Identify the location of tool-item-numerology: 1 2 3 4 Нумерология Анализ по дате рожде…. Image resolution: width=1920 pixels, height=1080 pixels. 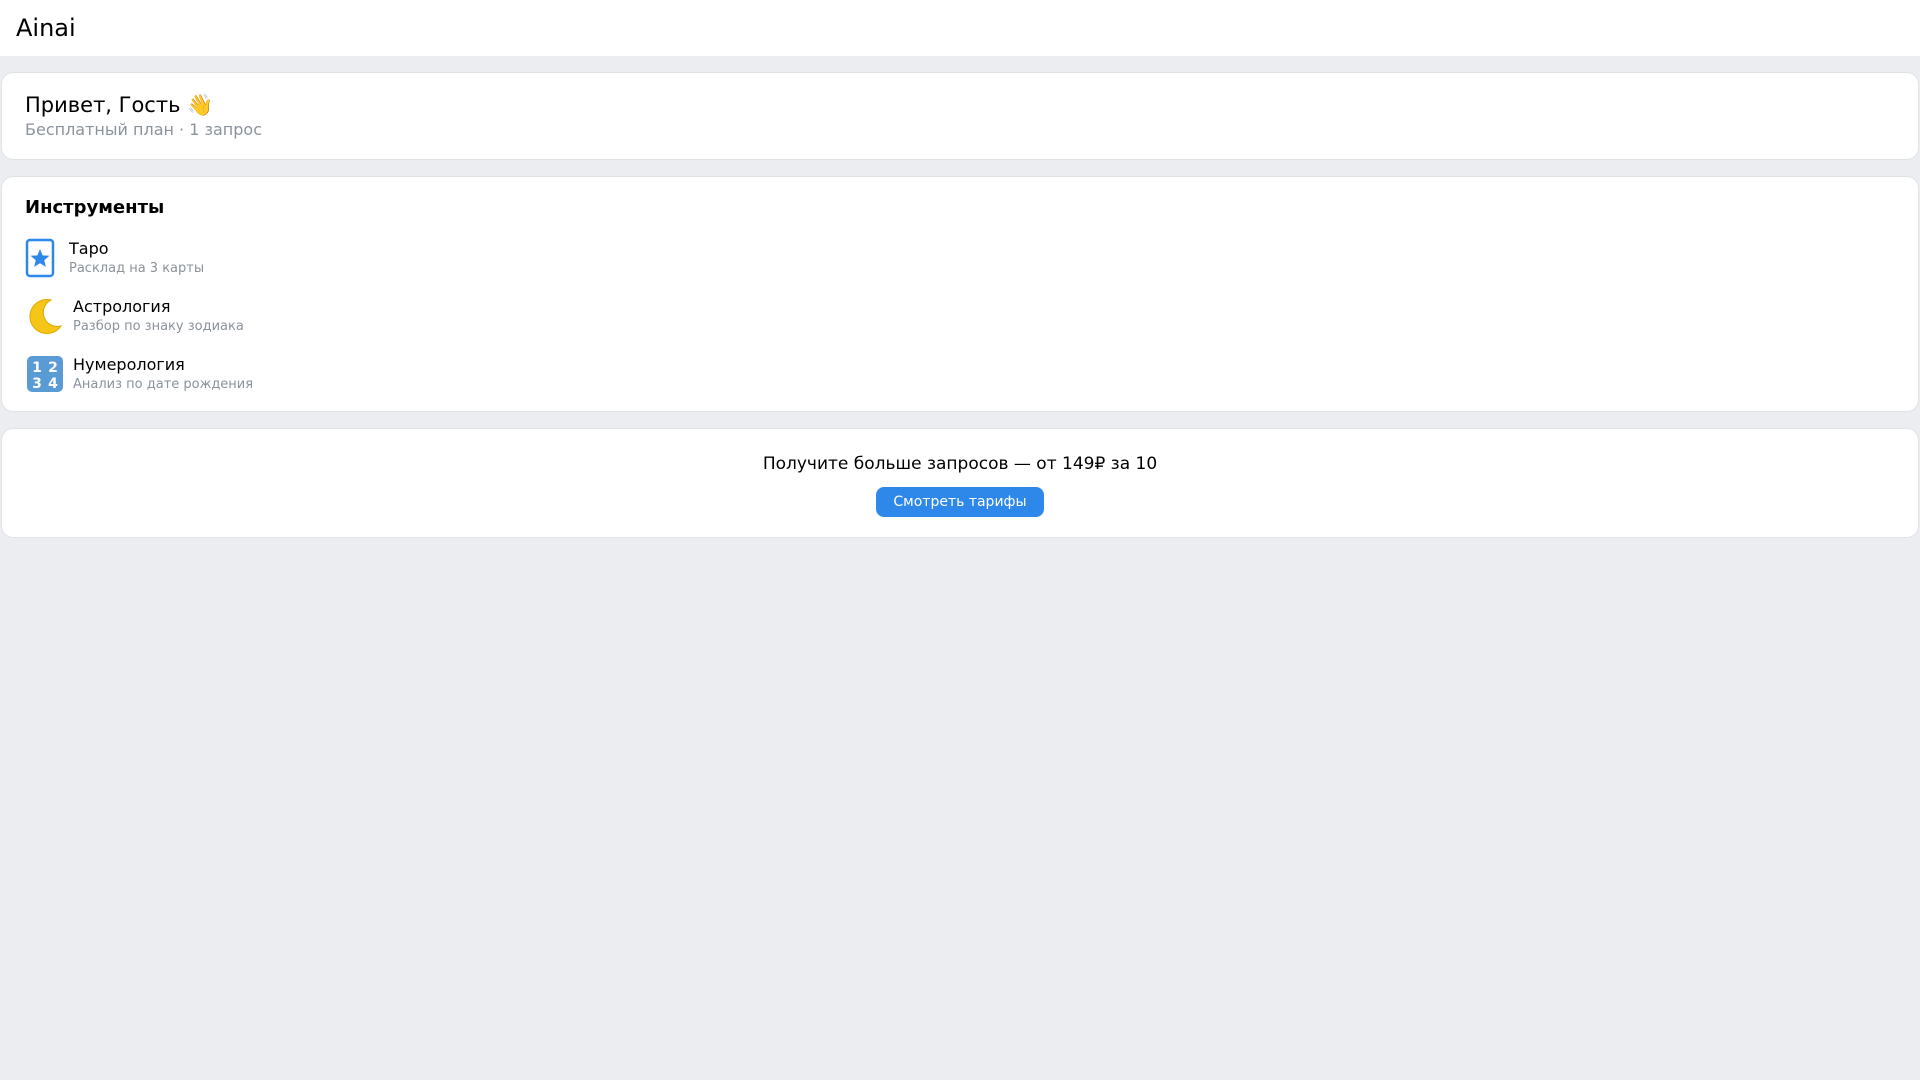
(960, 374).